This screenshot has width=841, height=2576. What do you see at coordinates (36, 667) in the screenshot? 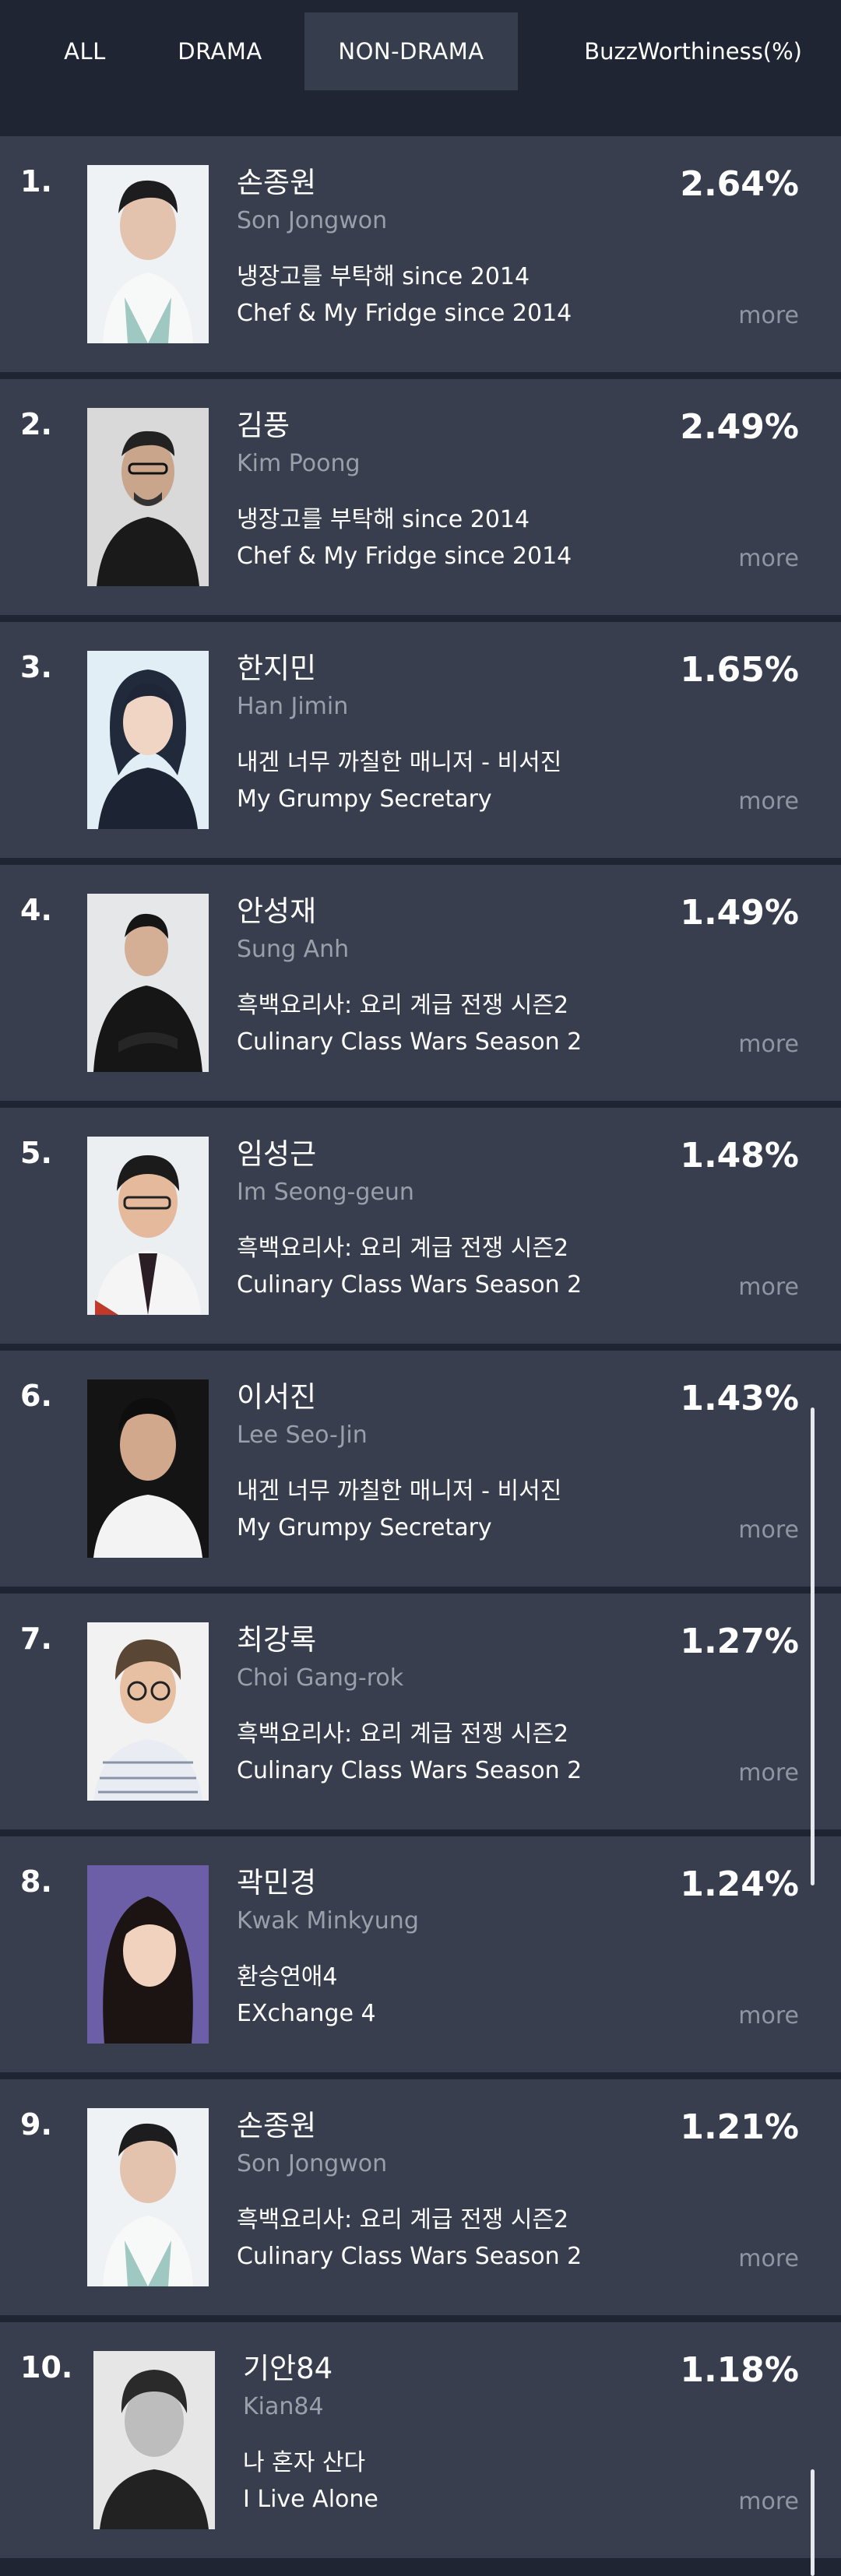
I see `rank-number: 3.` at bounding box center [36, 667].